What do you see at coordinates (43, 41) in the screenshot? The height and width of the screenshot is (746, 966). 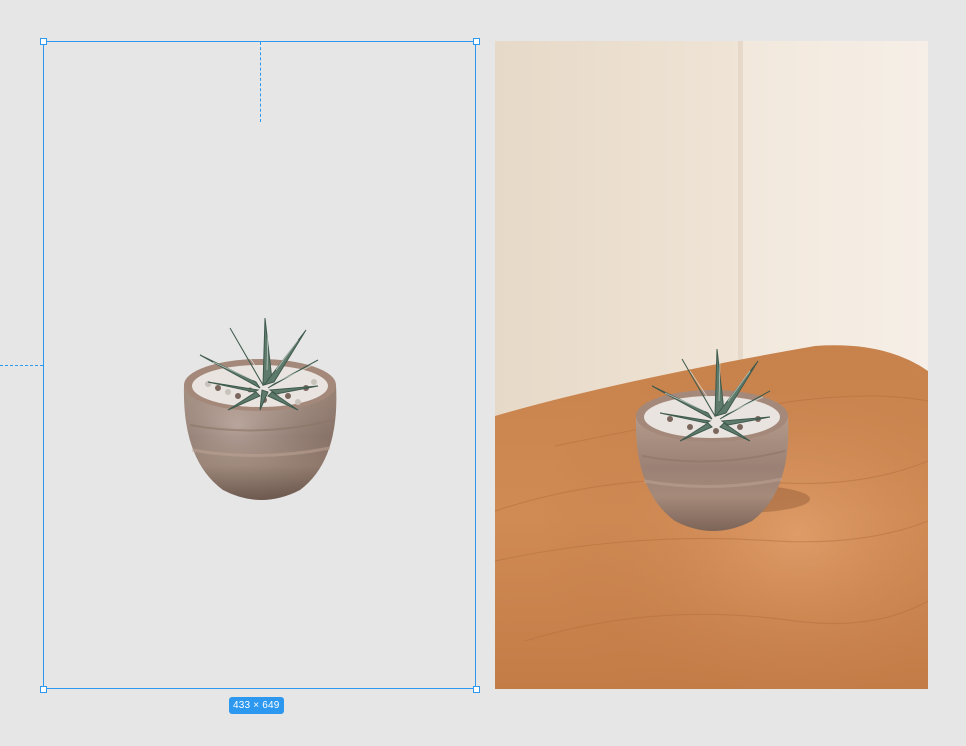 I see `resize-handle-top-left` at bounding box center [43, 41].